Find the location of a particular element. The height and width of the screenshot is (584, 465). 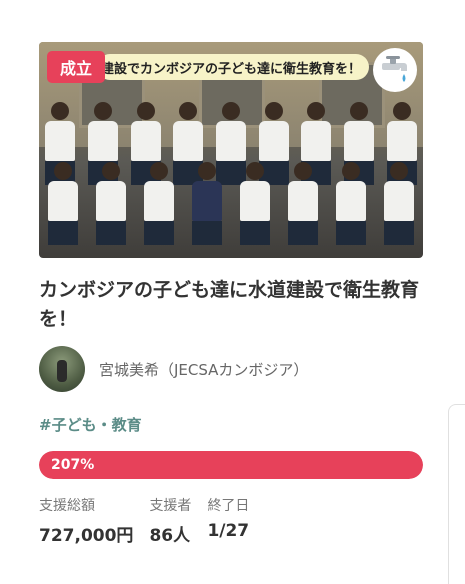

stat-total: 支援総額 727,000円 is located at coordinates (86, 520).